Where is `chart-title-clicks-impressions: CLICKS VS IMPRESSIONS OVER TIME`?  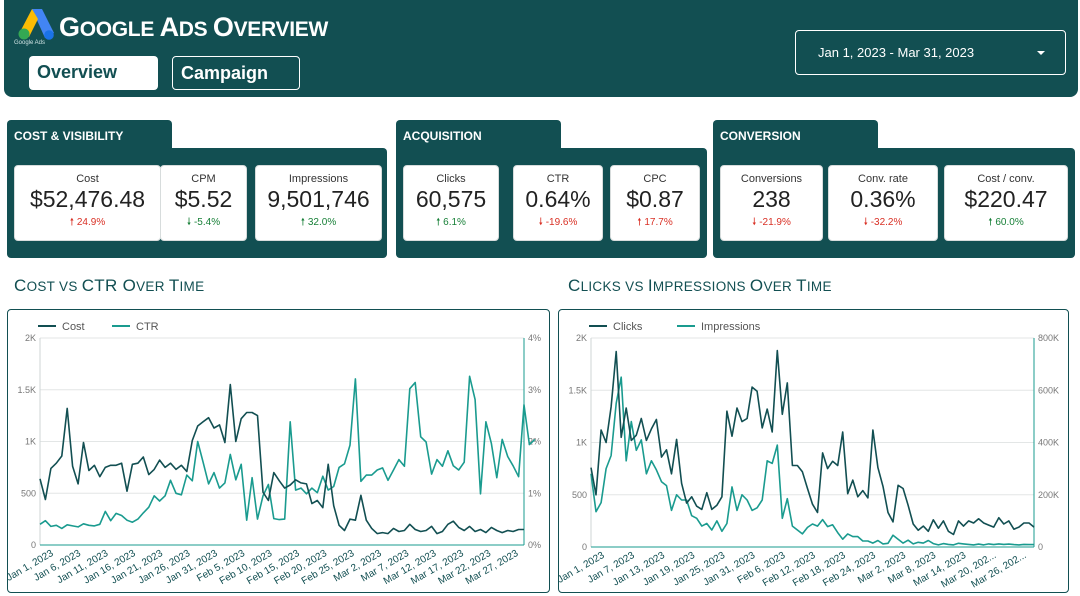
chart-title-clicks-impressions: CLICKS VS IMPRESSIONS OVER TIME is located at coordinates (700, 285).